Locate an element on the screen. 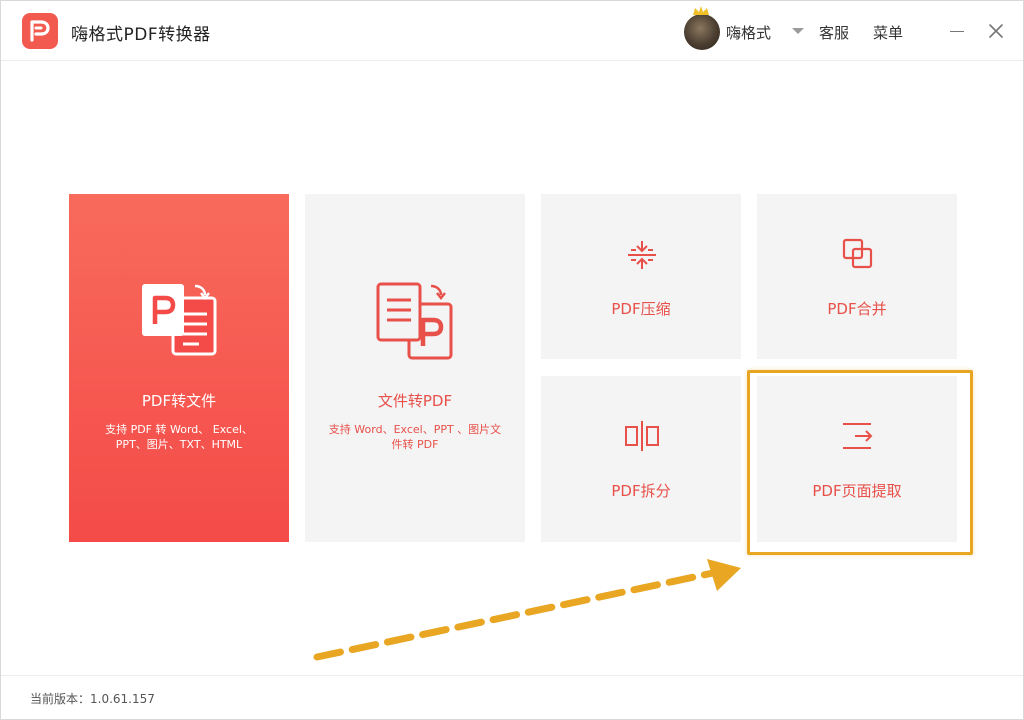  pdf-compress-label: PDF压缩 is located at coordinates (641, 309).